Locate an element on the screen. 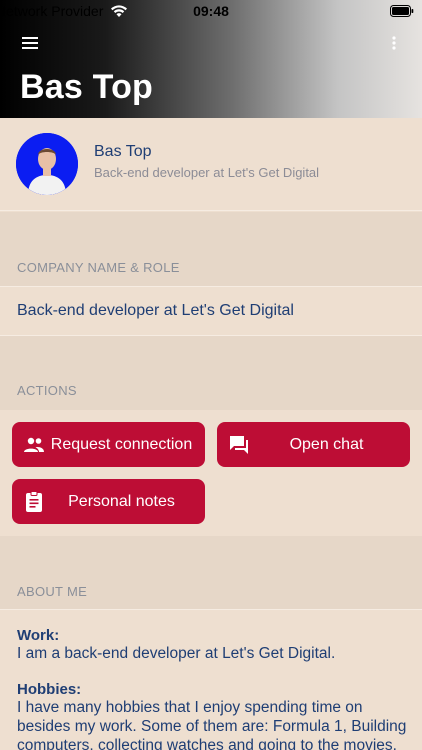 This screenshot has height=750, width=422. people-icon is located at coordinates (34, 444).